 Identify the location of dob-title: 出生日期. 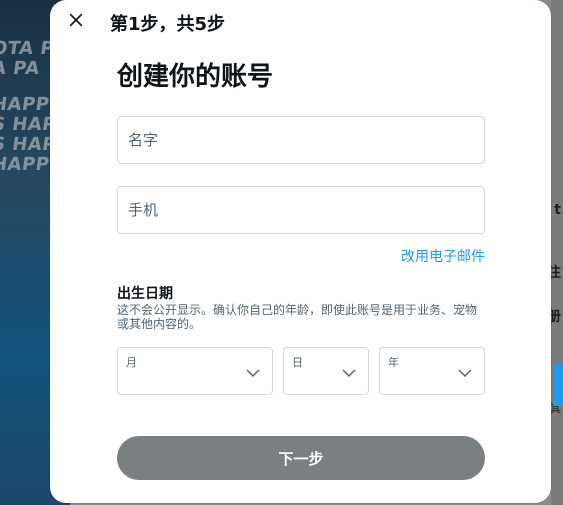
(145, 294).